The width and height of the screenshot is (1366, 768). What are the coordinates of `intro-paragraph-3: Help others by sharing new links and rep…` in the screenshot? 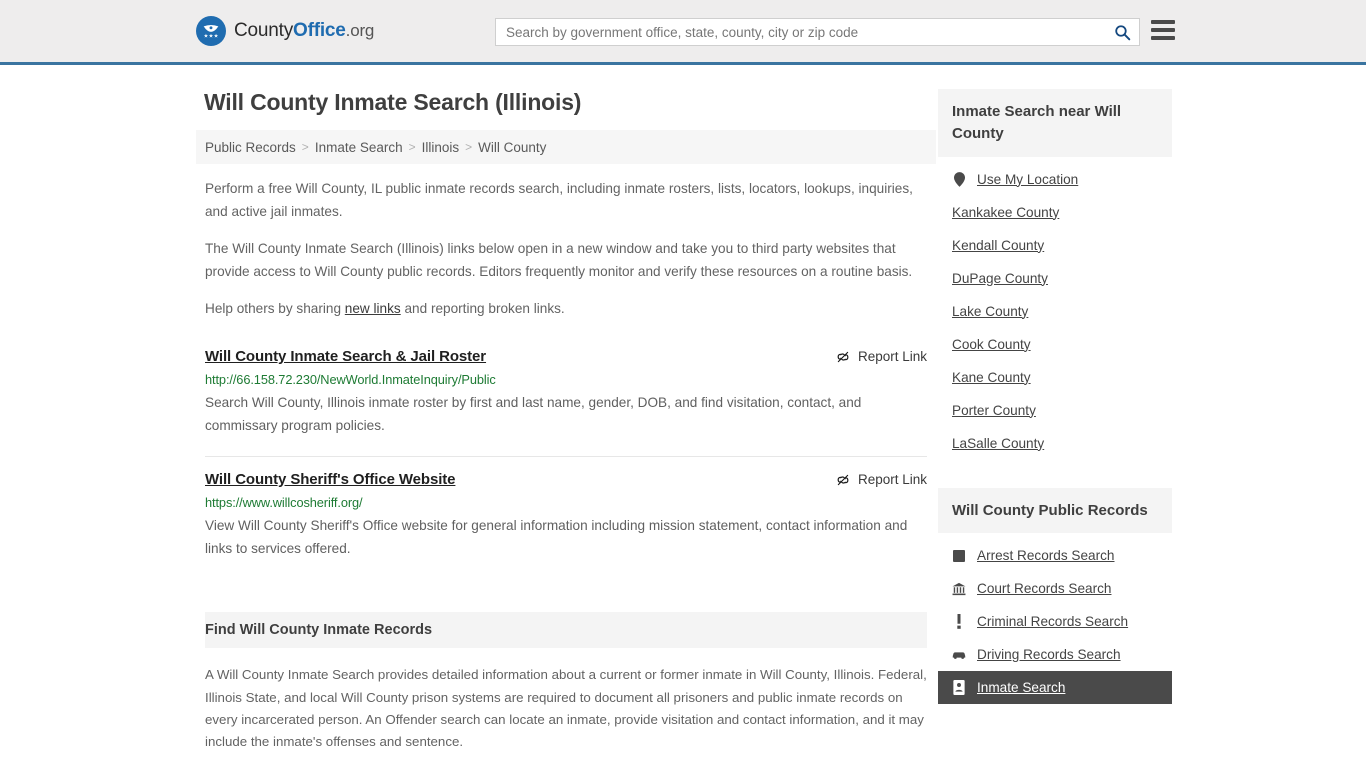 It's located at (566, 308).